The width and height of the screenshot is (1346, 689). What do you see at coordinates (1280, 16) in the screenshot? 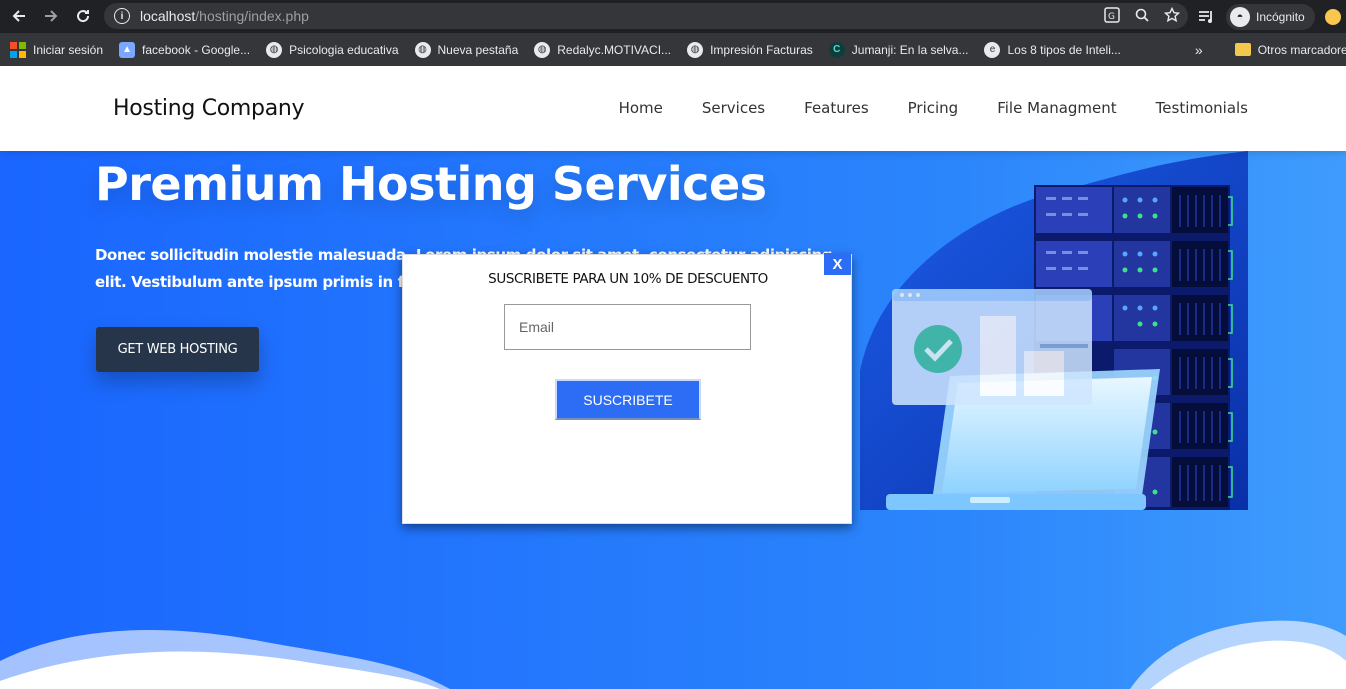
I see `incognito-label: Incógnito` at bounding box center [1280, 16].